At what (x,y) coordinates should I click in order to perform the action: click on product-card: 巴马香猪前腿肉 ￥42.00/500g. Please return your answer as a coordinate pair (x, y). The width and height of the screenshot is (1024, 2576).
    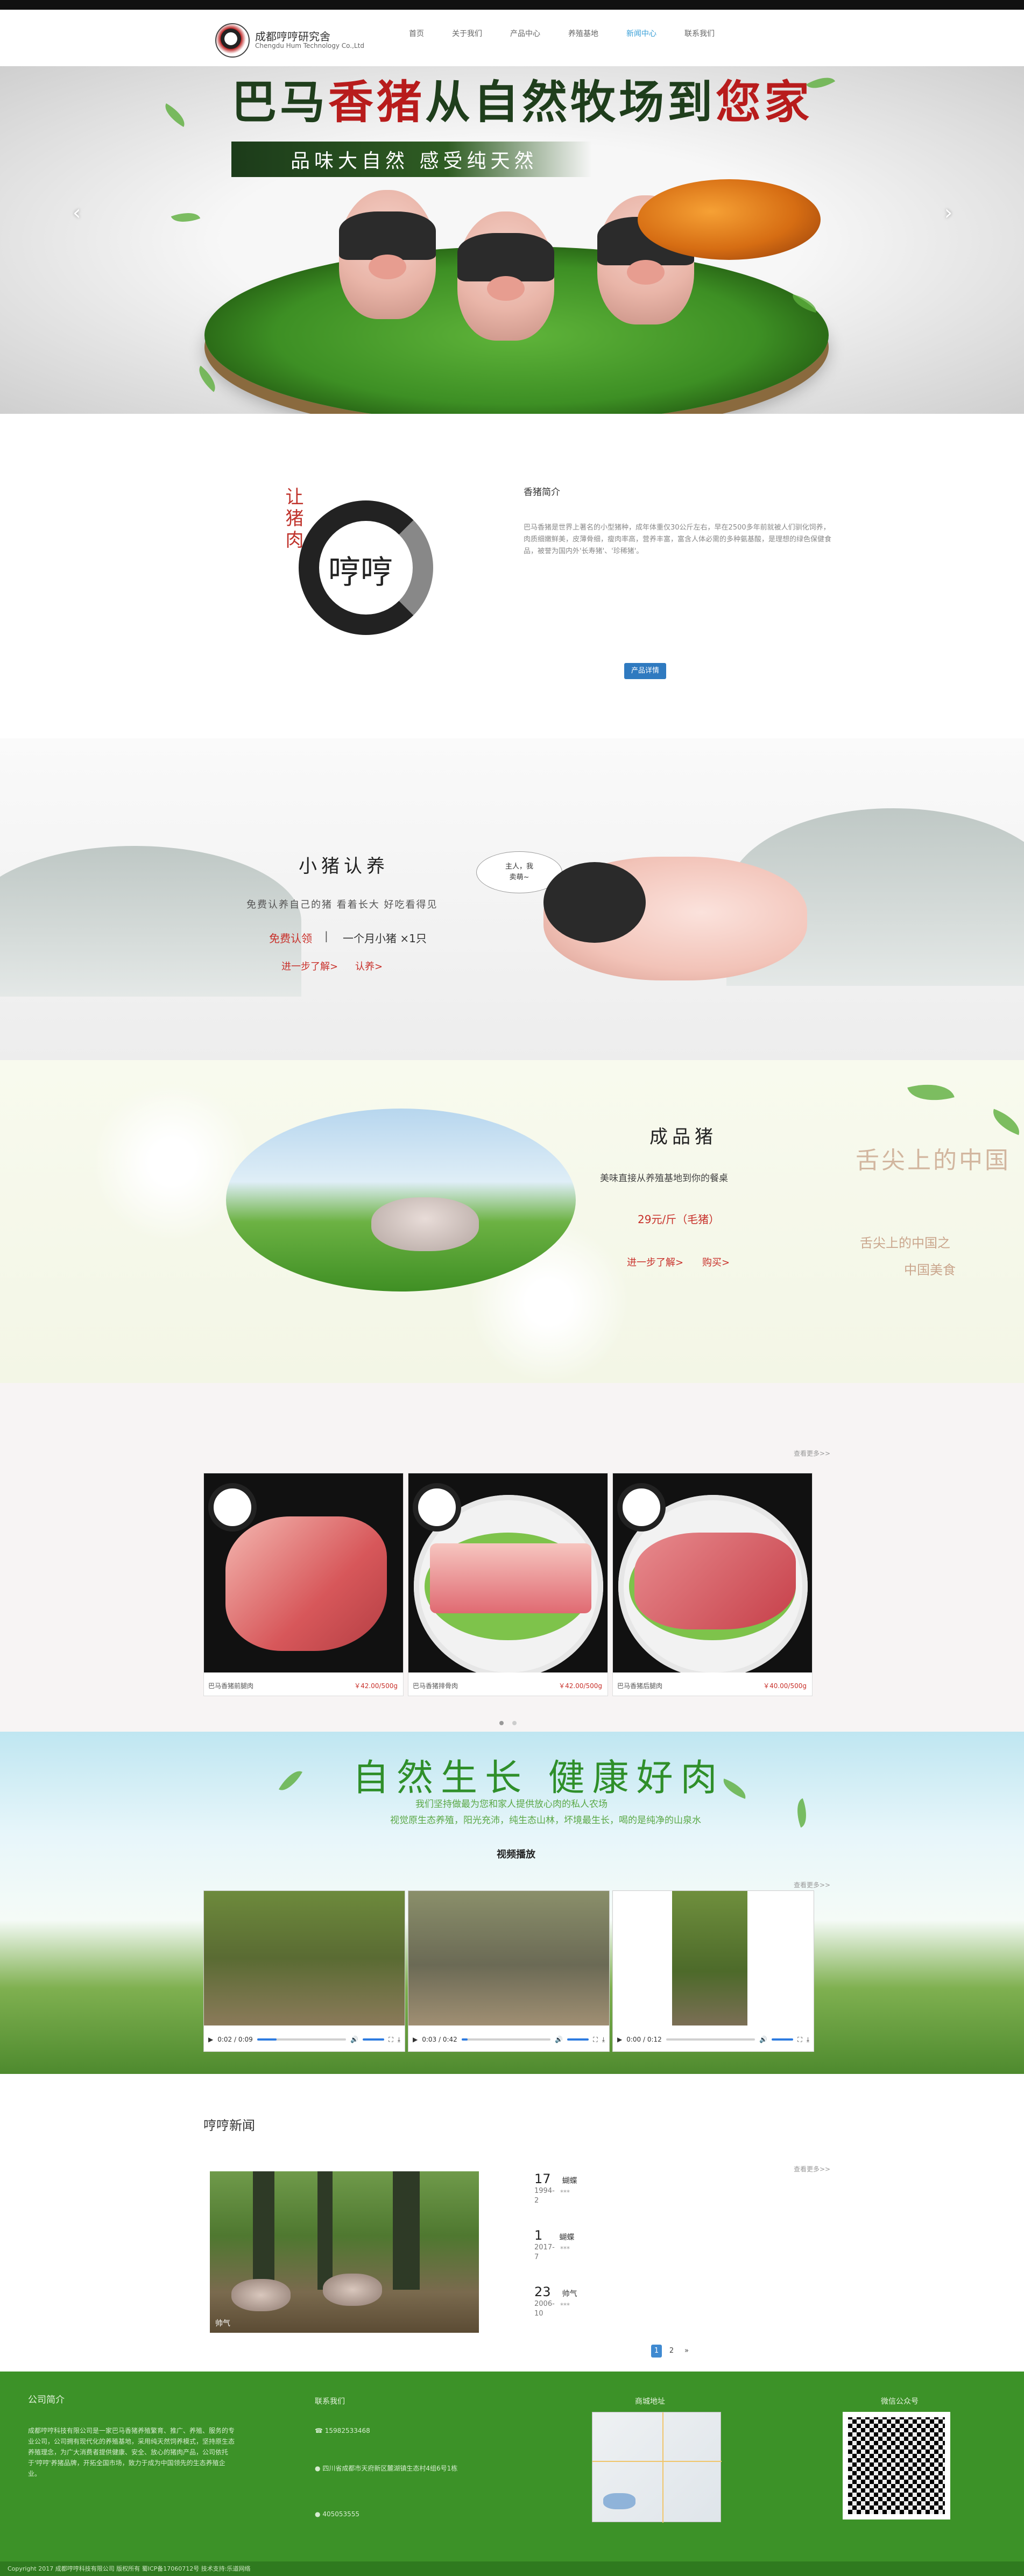
    Looking at the image, I should click on (303, 1584).